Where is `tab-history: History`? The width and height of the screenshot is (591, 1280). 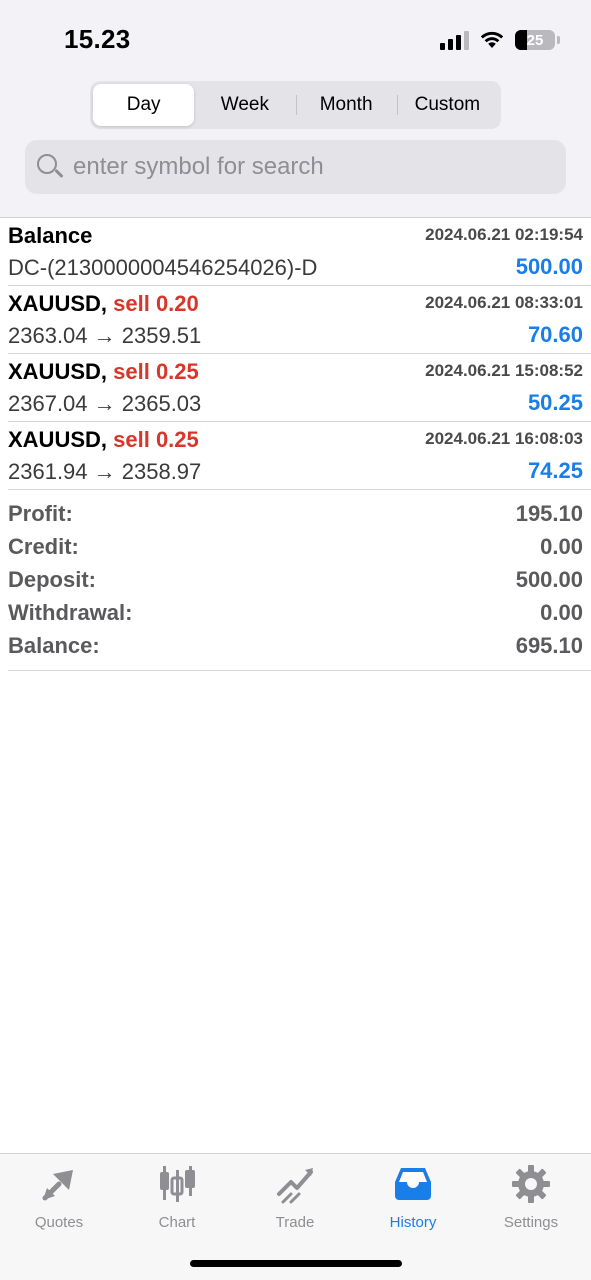
tab-history: History is located at coordinates (413, 1200).